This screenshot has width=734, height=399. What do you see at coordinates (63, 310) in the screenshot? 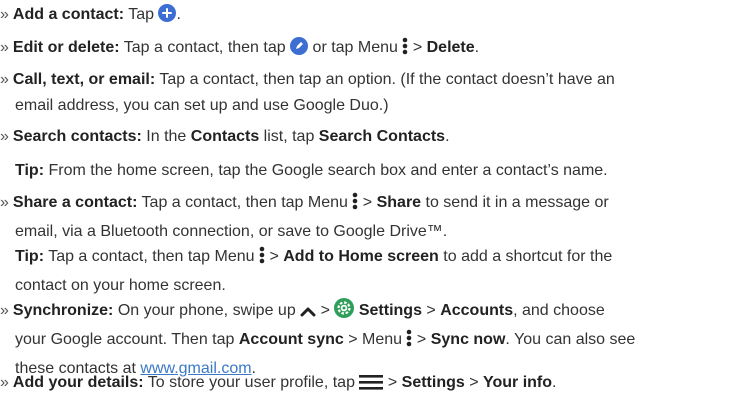
I see `item-label: Synchronize:` at bounding box center [63, 310].